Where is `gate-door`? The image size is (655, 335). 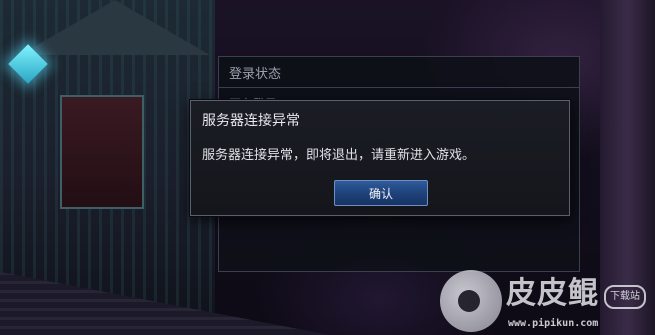
gate-door is located at coordinates (102, 152).